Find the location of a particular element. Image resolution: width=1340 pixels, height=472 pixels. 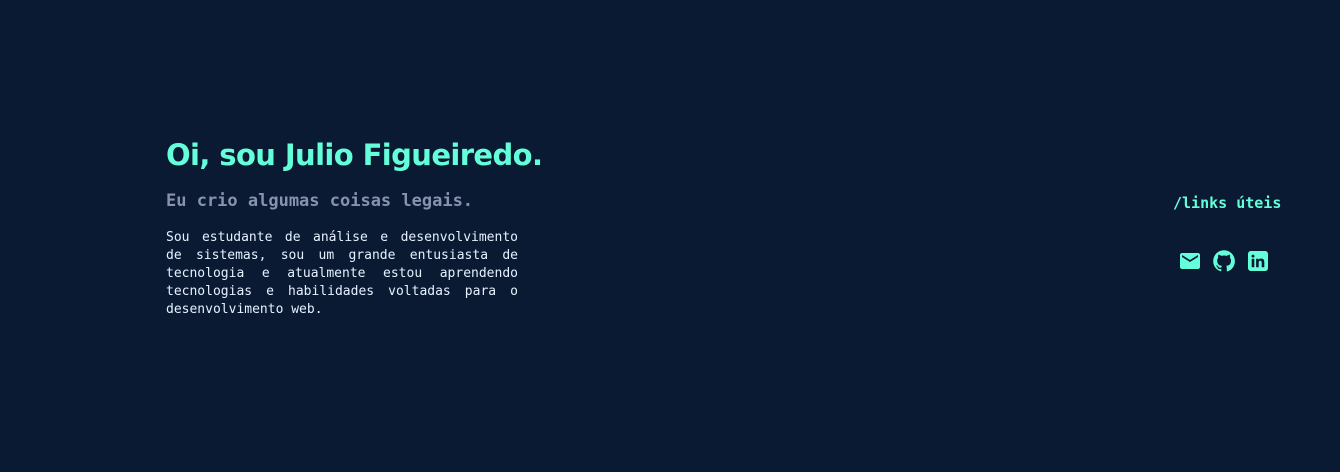

linkedin-icon is located at coordinates (1258, 261).